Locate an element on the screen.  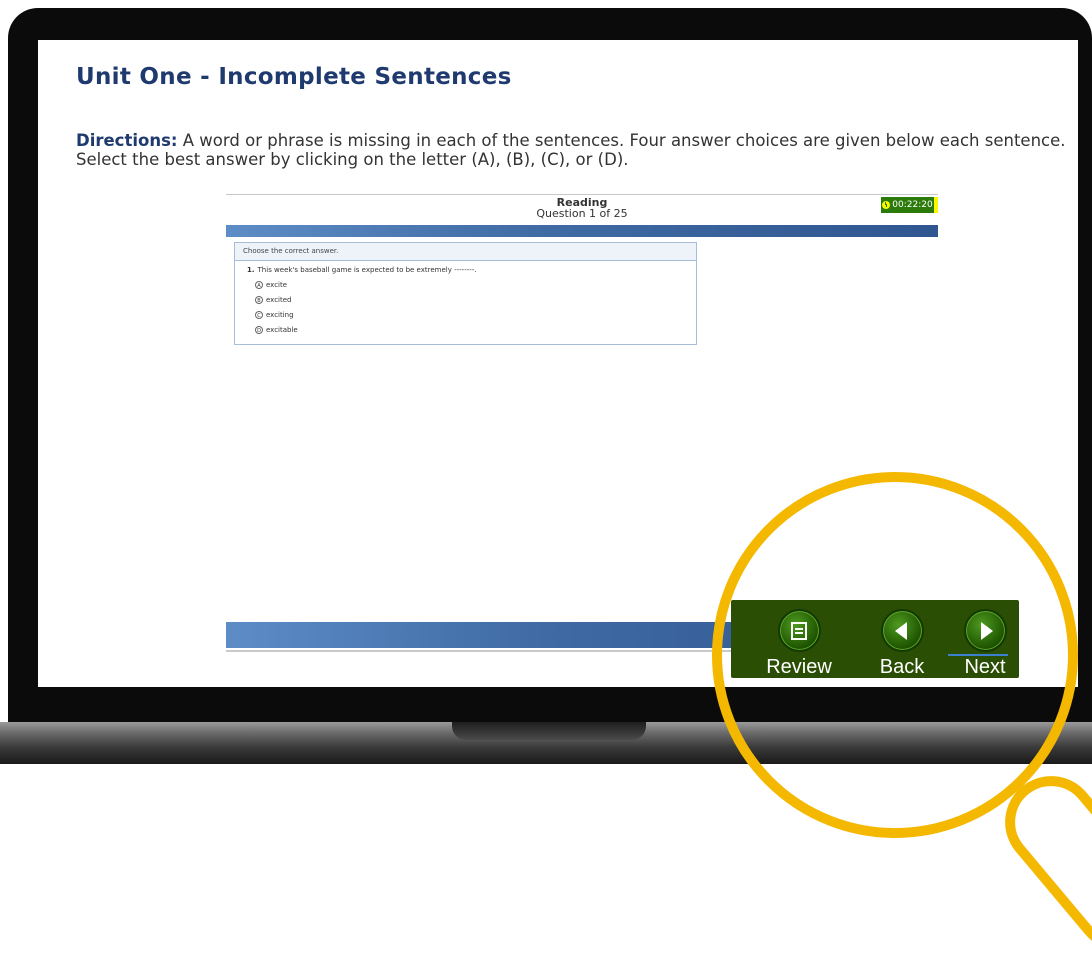
page-title: Unit One - Incomplete Sentences is located at coordinates (294, 77).